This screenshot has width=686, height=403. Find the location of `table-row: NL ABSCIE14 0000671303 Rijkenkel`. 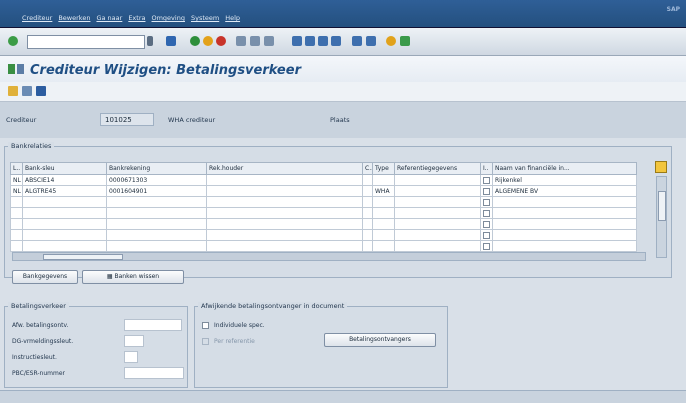

table-row: NL ABSCIE14 0000671303 Rijkenkel is located at coordinates (323, 180).